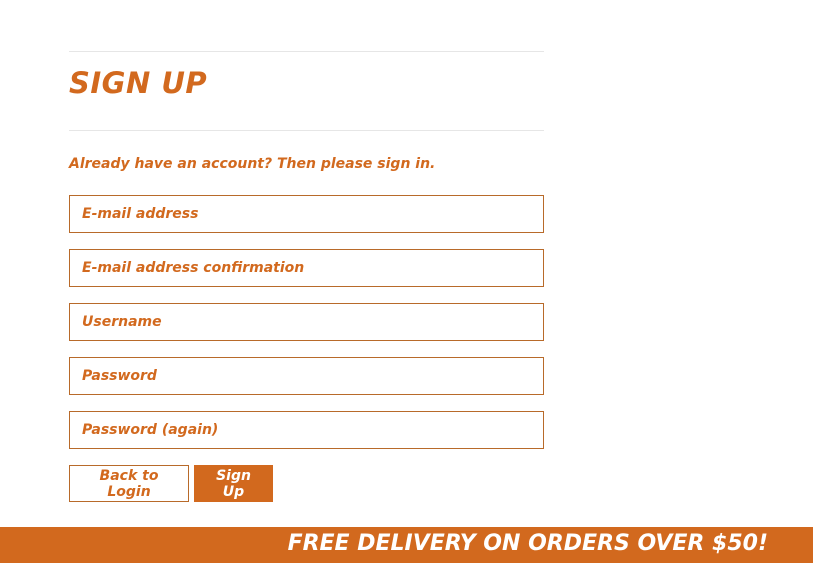 The image size is (813, 577). What do you see at coordinates (233, 483) in the screenshot?
I see `sign-up-button: Sign Up` at bounding box center [233, 483].